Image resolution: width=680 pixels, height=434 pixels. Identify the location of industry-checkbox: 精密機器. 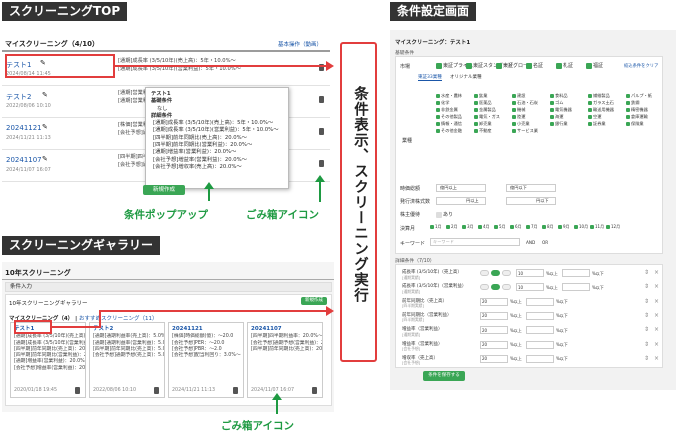
(637, 110).